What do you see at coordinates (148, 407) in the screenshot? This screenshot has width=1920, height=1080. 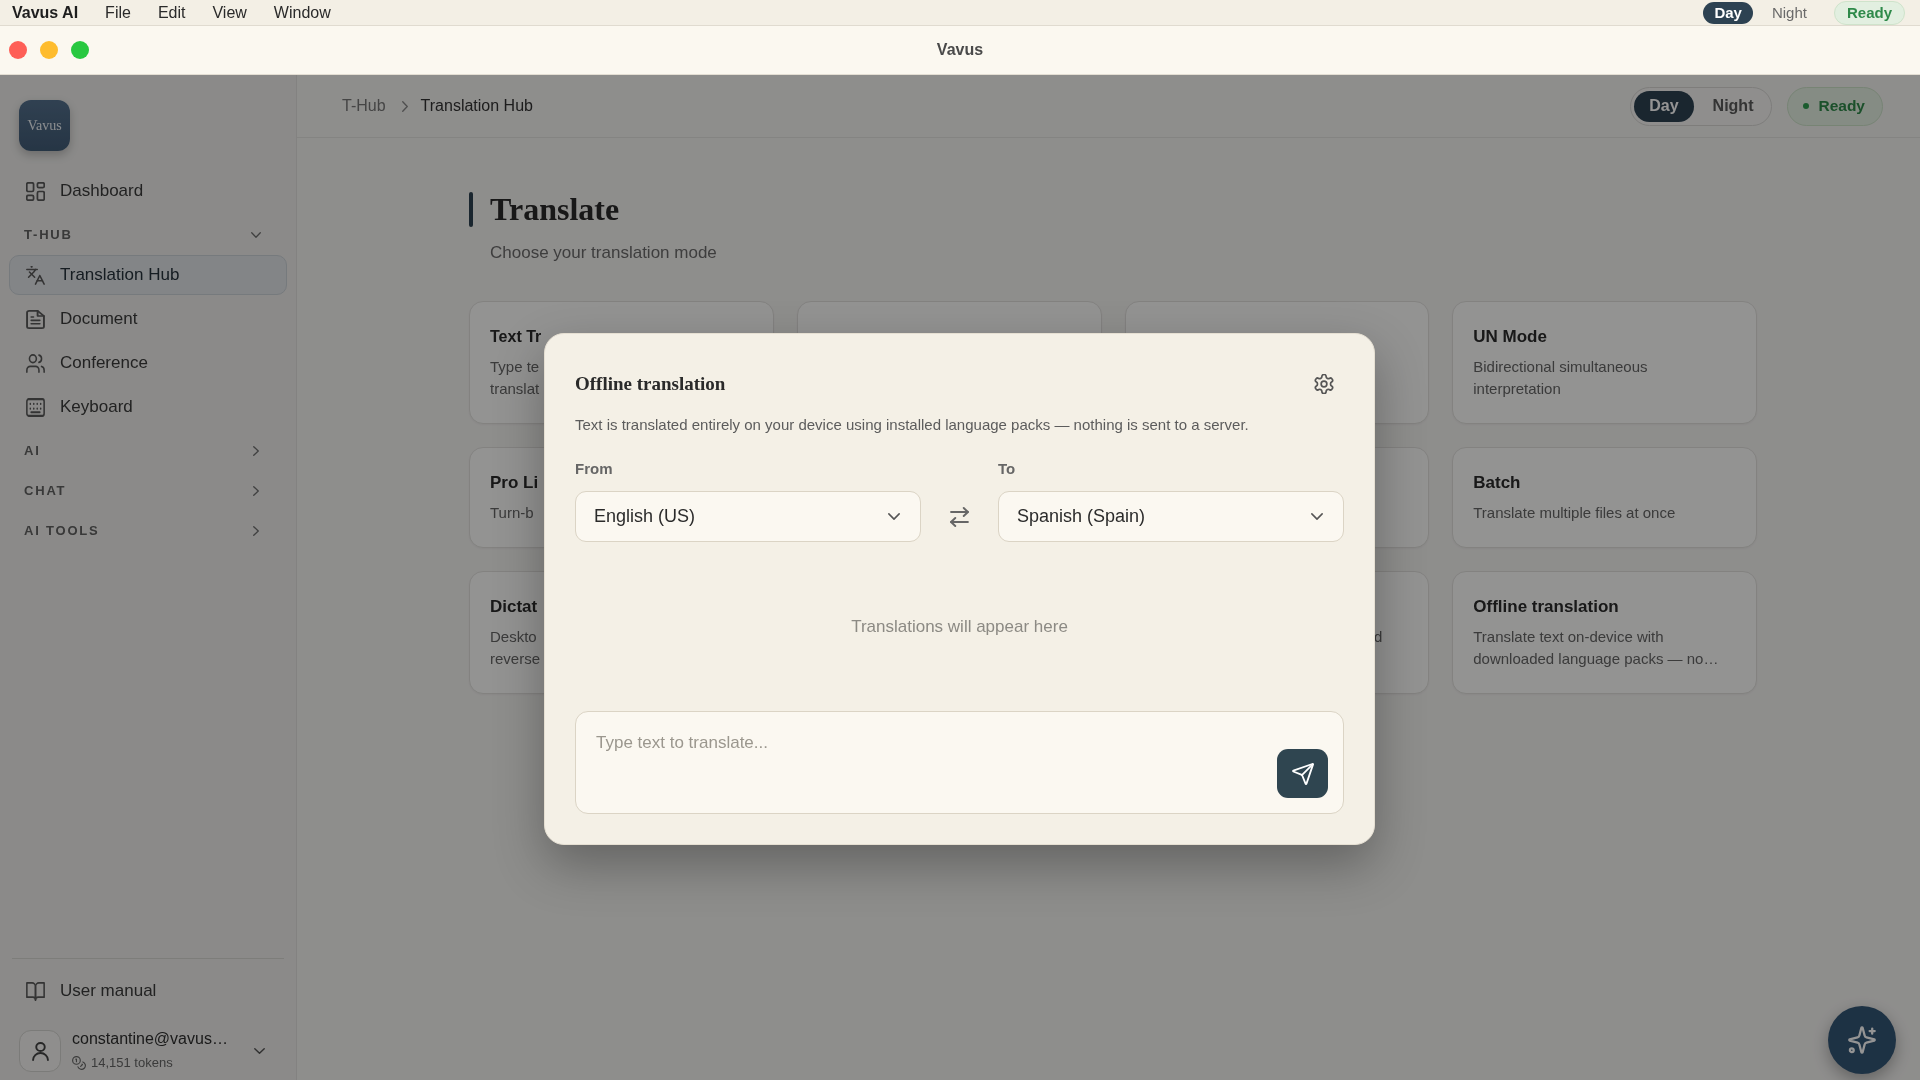 I see `sidebar-item: Keyboard` at bounding box center [148, 407].